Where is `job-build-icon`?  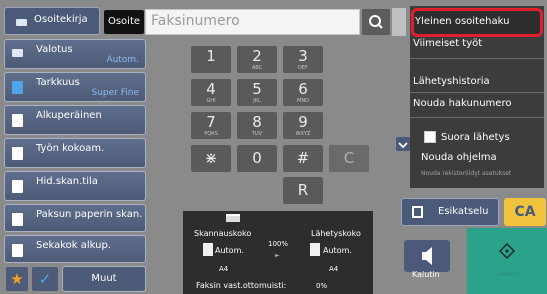
job-build-icon is located at coordinates (17, 153).